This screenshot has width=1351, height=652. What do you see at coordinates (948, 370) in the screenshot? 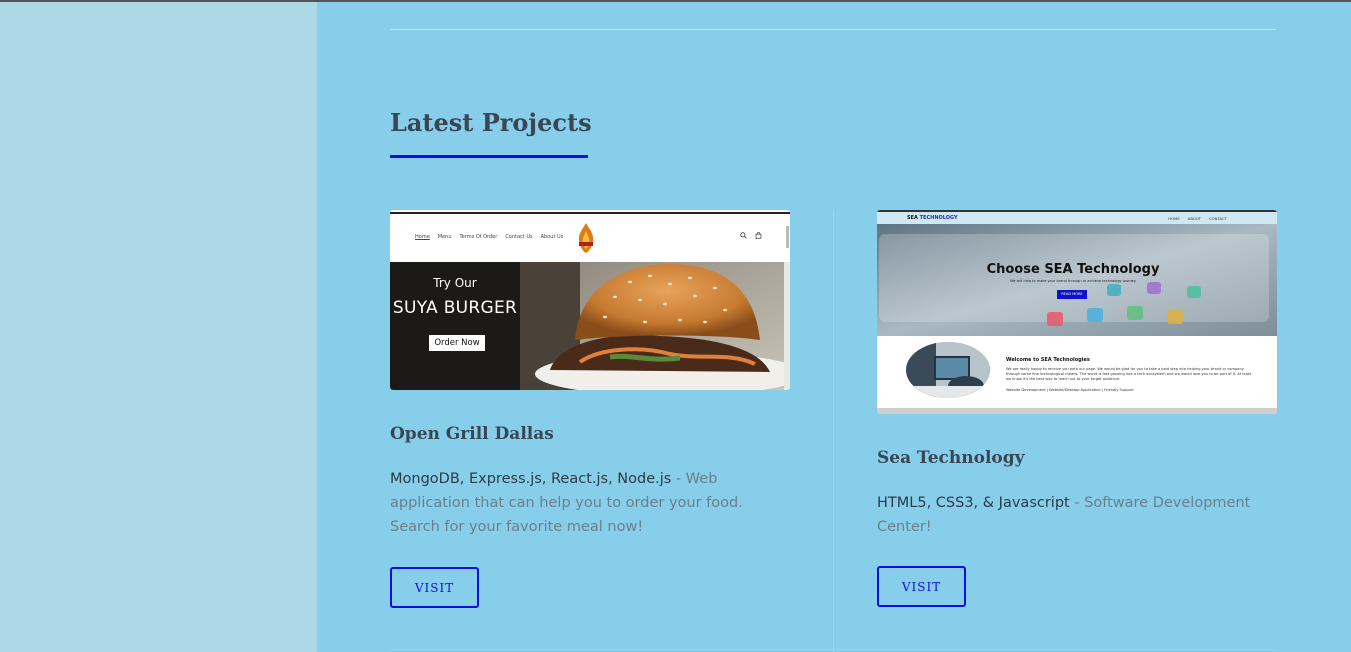
I see `office-photo` at bounding box center [948, 370].